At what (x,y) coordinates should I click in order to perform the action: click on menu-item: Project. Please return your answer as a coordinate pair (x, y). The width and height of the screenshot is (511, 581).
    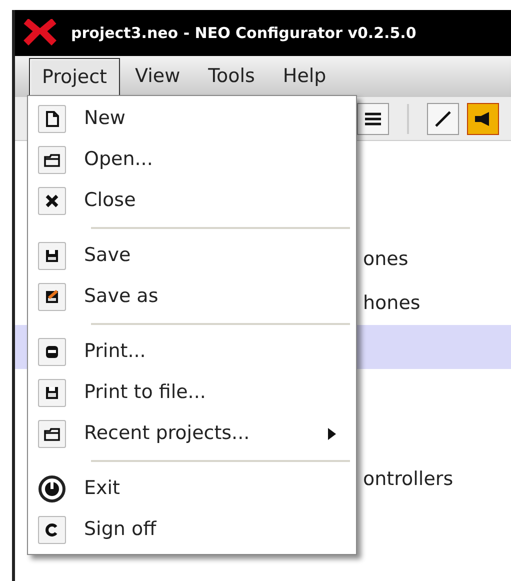
    Looking at the image, I should click on (74, 77).